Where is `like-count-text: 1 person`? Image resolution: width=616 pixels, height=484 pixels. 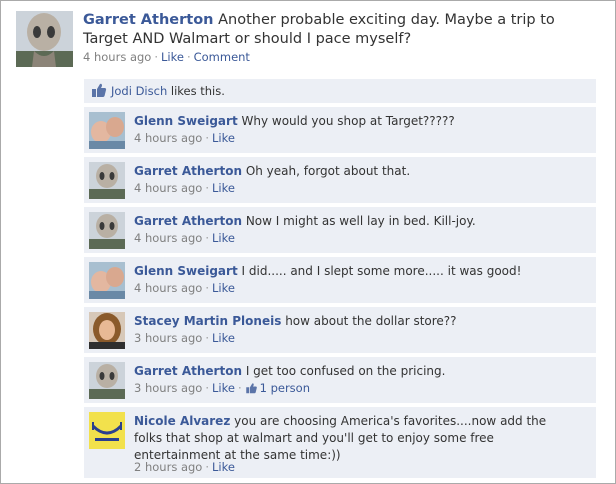
like-count-text: 1 person is located at coordinates (284, 388).